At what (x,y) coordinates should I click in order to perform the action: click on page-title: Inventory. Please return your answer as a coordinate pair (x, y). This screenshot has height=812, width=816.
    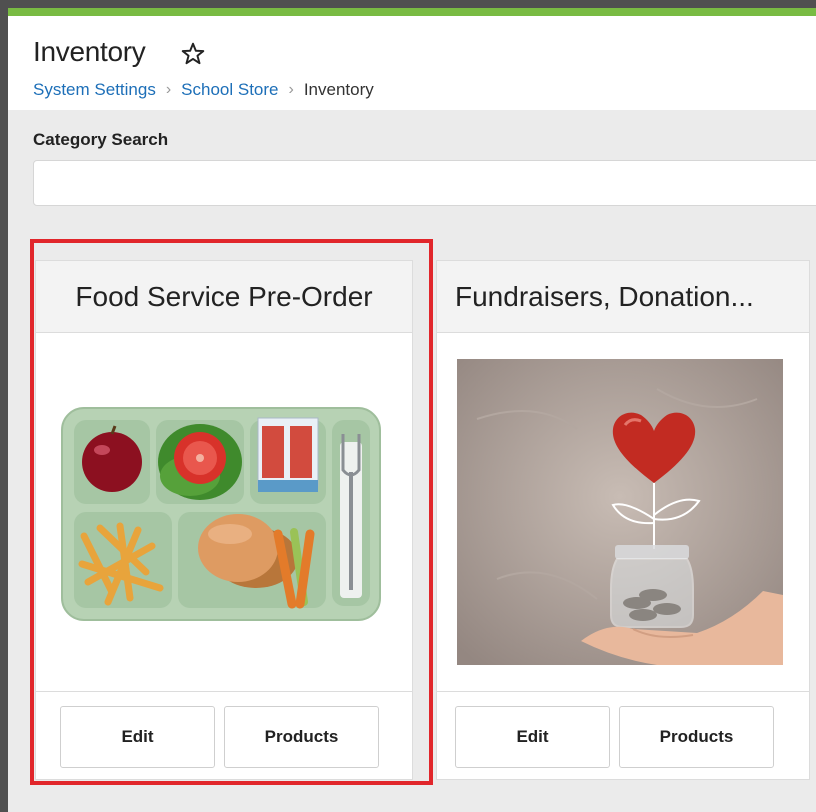
    Looking at the image, I should click on (89, 51).